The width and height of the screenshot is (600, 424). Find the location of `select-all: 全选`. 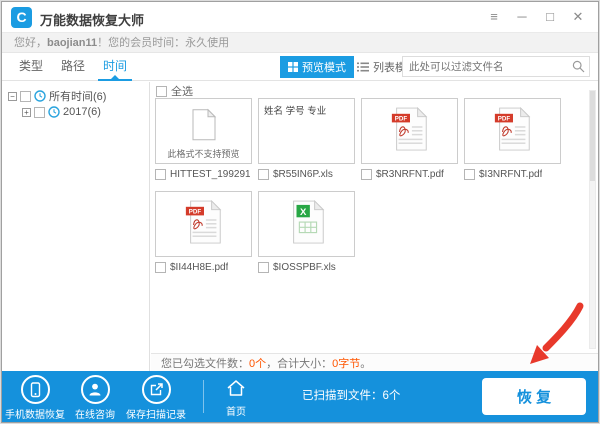

select-all: 全选 is located at coordinates (174, 91).